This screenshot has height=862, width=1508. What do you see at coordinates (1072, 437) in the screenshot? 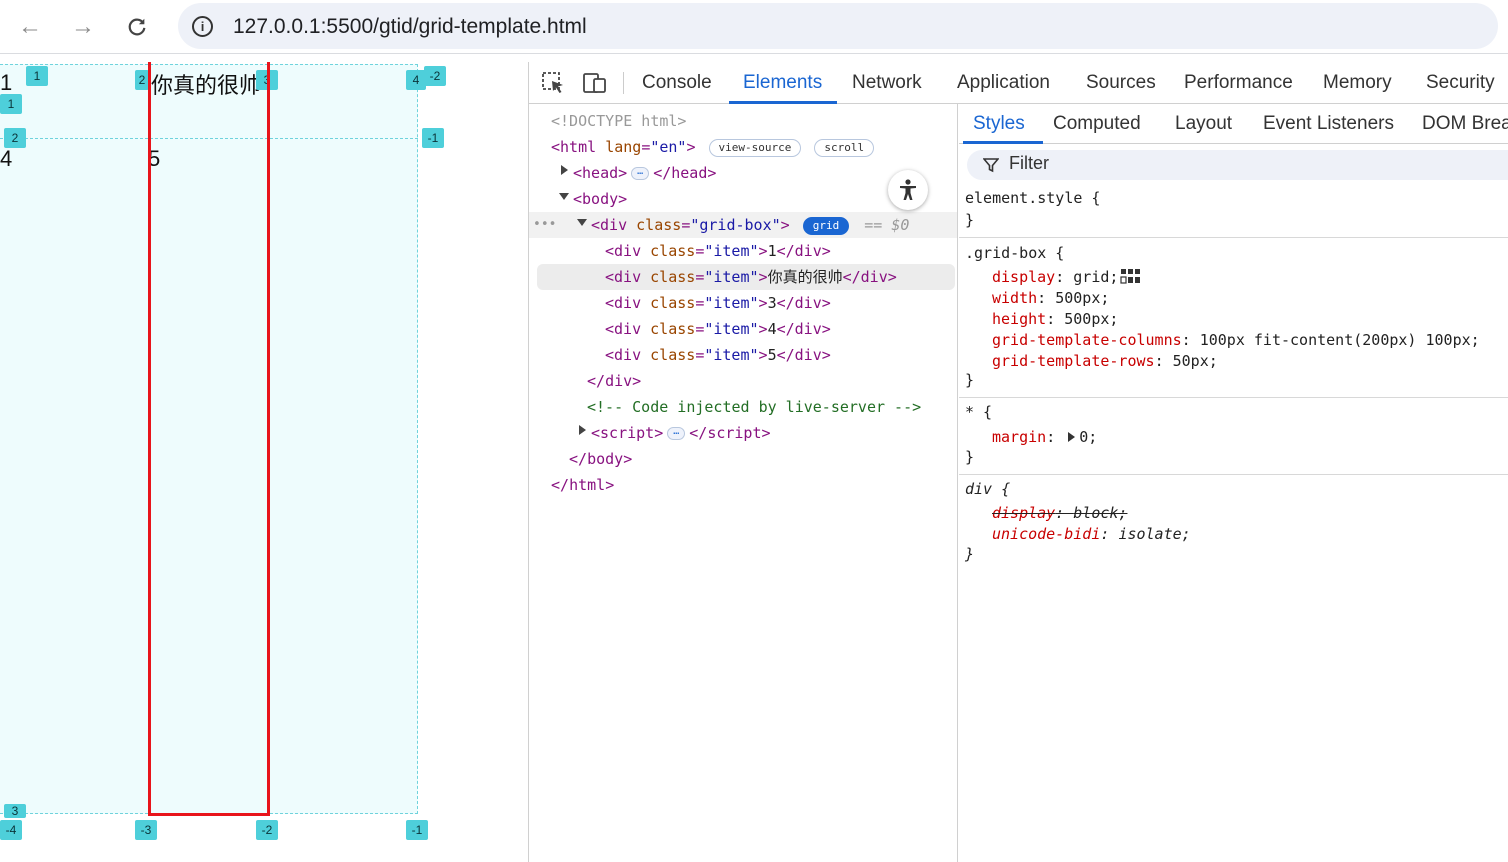
I see `expand-shorthand-icon` at bounding box center [1072, 437].